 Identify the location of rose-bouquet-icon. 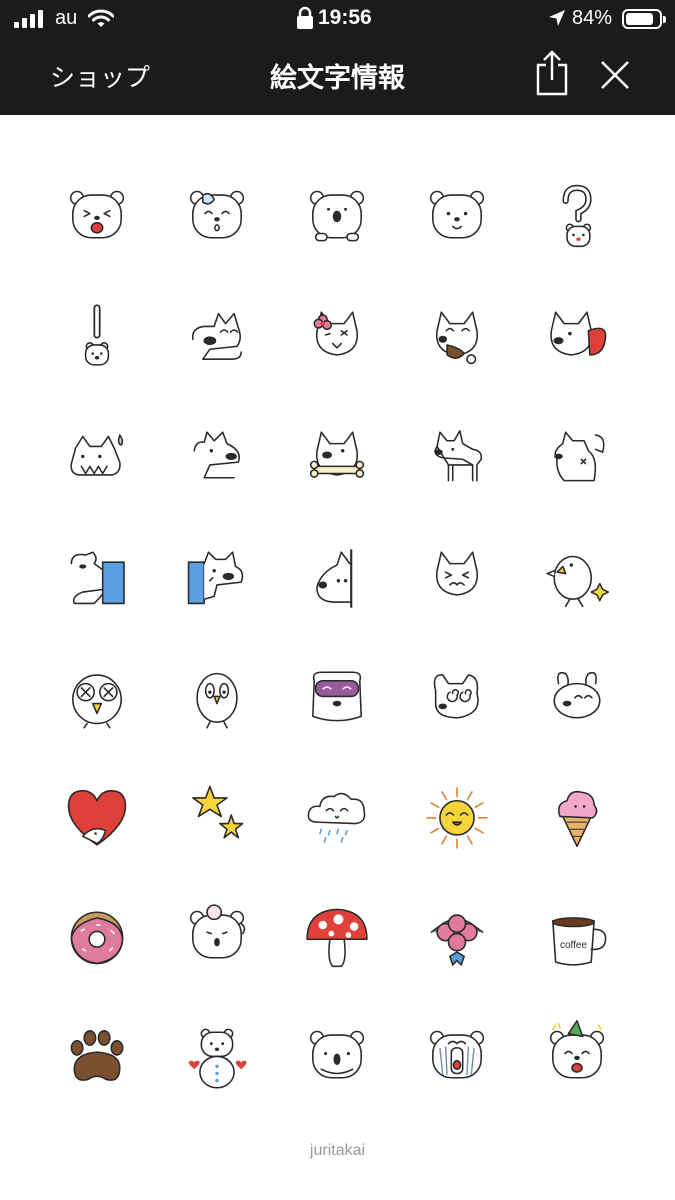
(457, 940).